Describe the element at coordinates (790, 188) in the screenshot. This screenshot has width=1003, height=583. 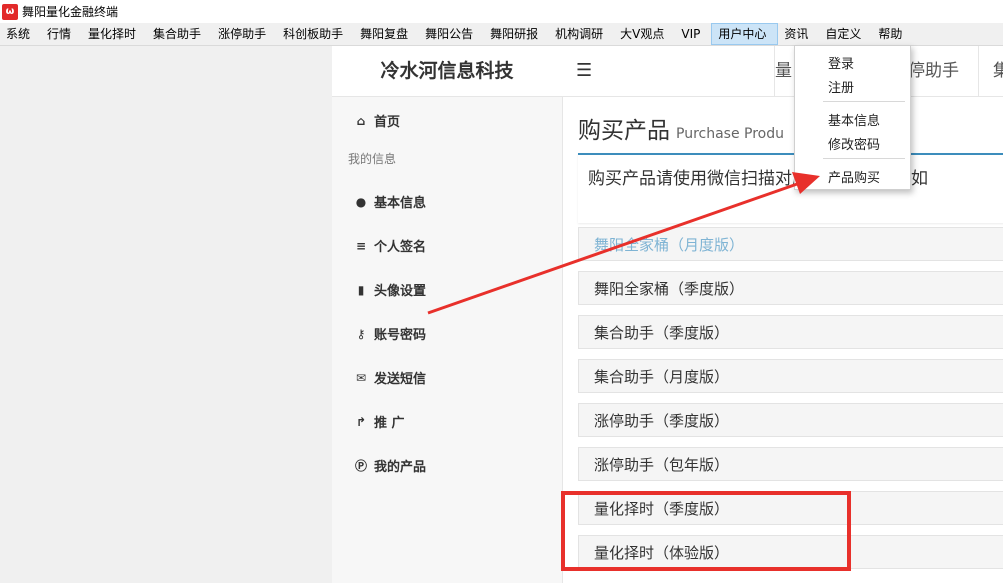
I see `purchase-notice: 购买产品请使用微信扫描对应二维码支付，如` at that location.